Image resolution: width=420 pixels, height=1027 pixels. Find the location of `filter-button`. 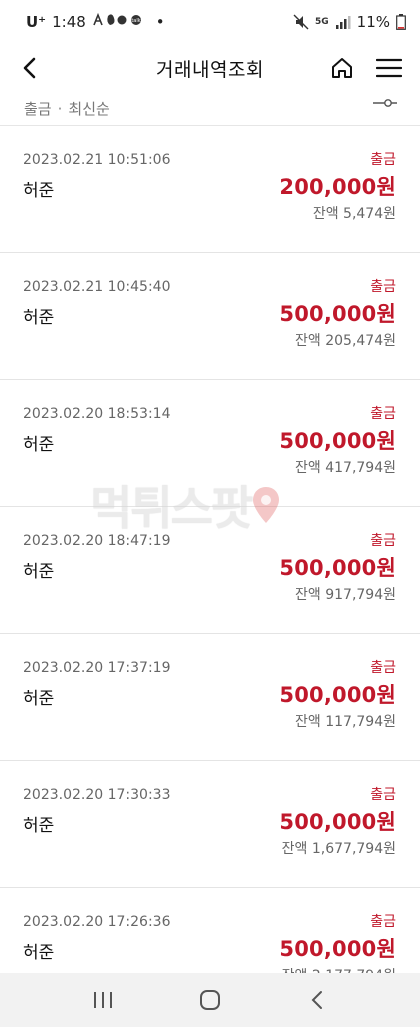

filter-button is located at coordinates (385, 103).